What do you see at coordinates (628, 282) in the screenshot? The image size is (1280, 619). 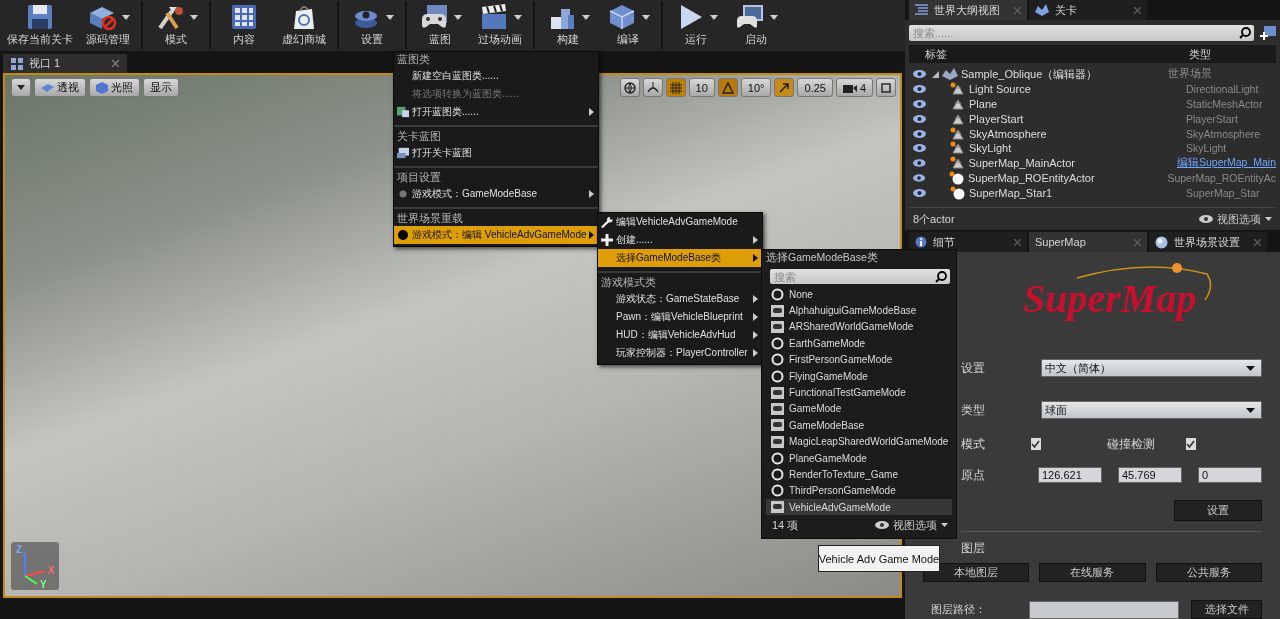 I see `menu-heading: 游戏模式类` at bounding box center [628, 282].